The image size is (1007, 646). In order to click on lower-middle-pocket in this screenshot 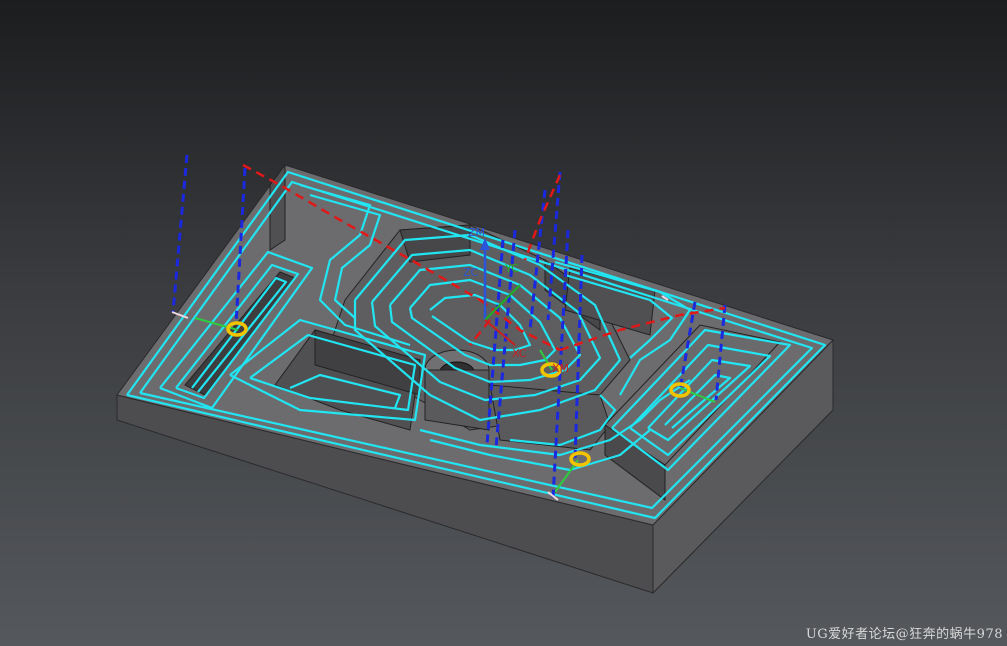, I will do `click(550, 417)`.